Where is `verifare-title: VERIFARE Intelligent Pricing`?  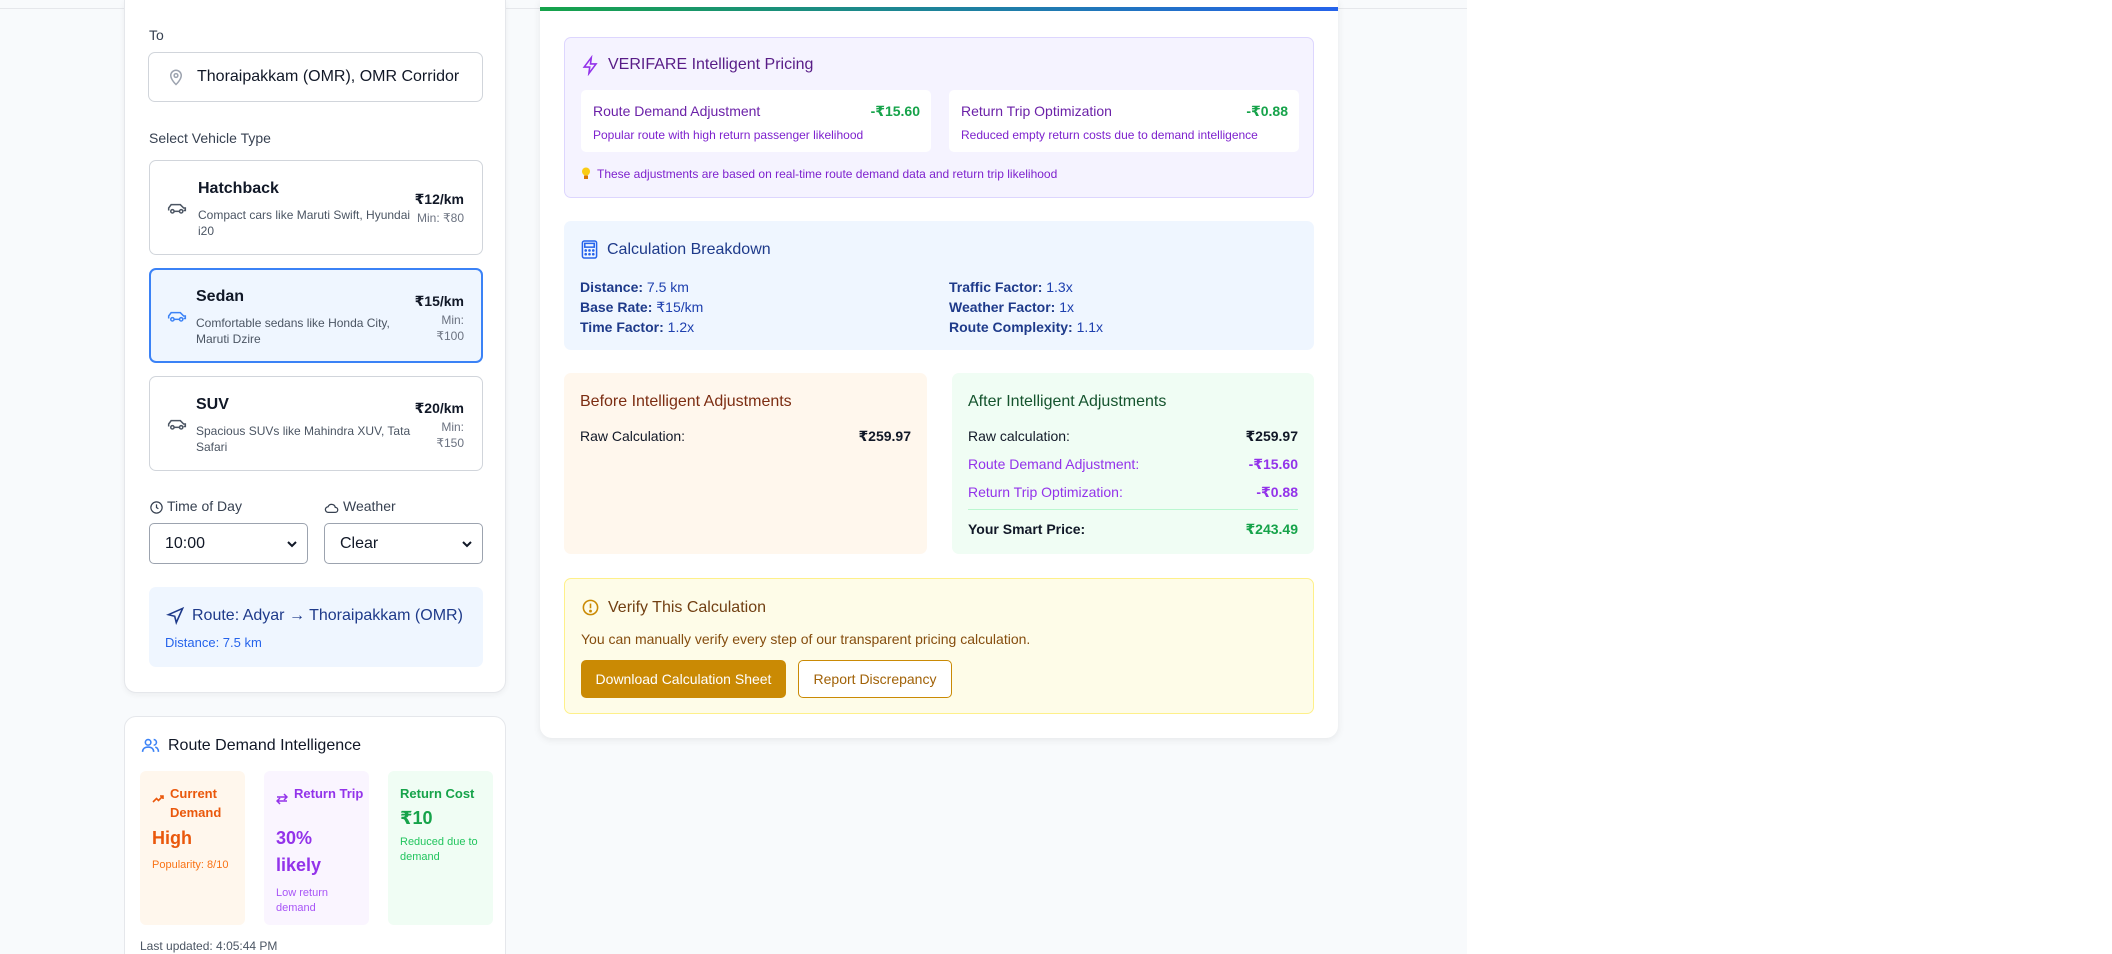
verifare-title: VERIFARE Intelligent Pricing is located at coordinates (711, 64).